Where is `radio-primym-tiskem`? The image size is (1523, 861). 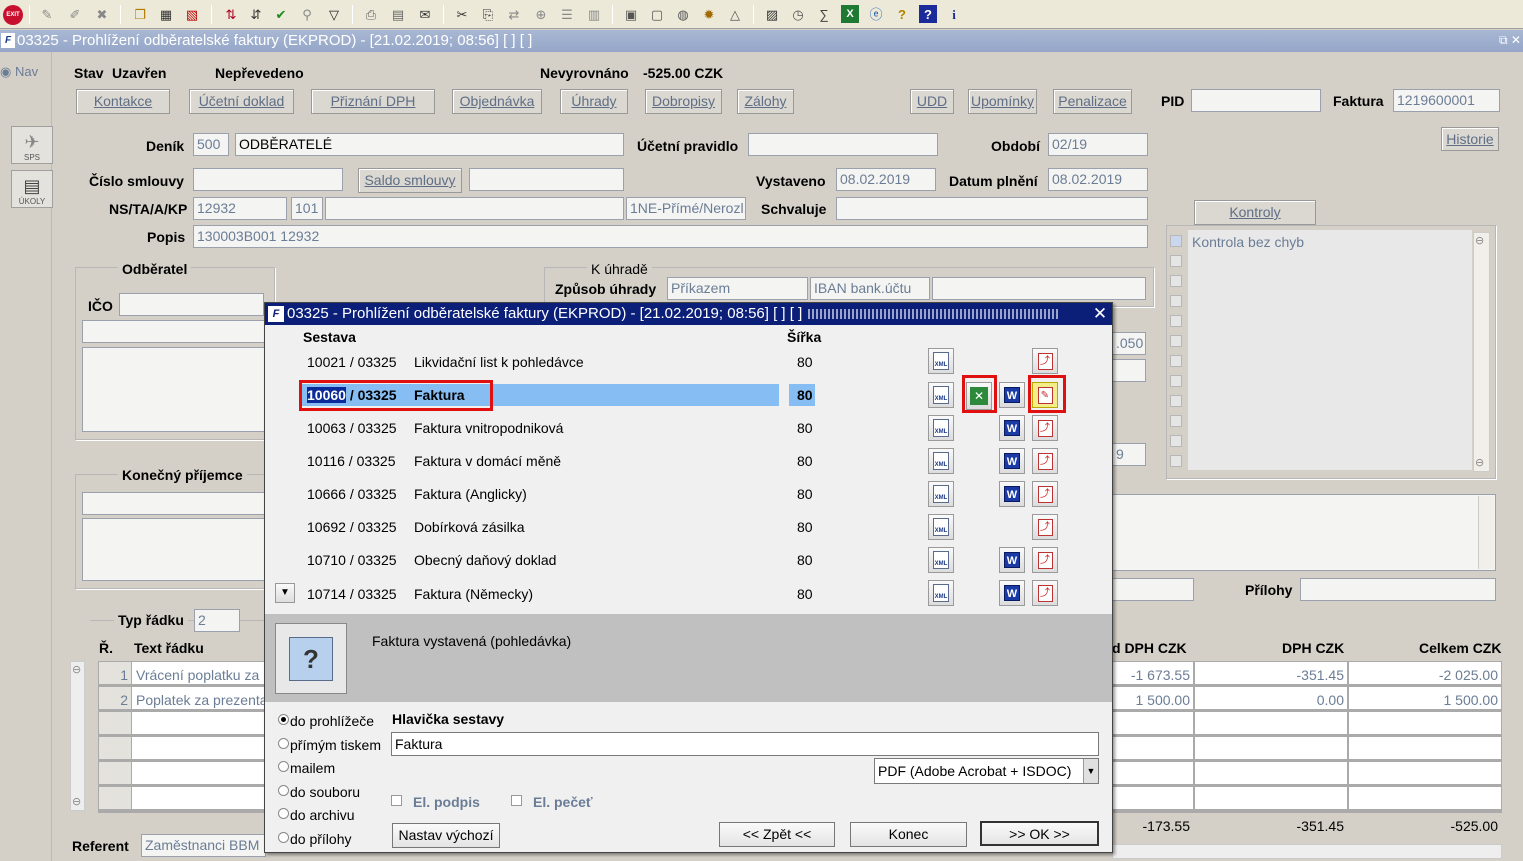 radio-primym-tiskem is located at coordinates (283, 743).